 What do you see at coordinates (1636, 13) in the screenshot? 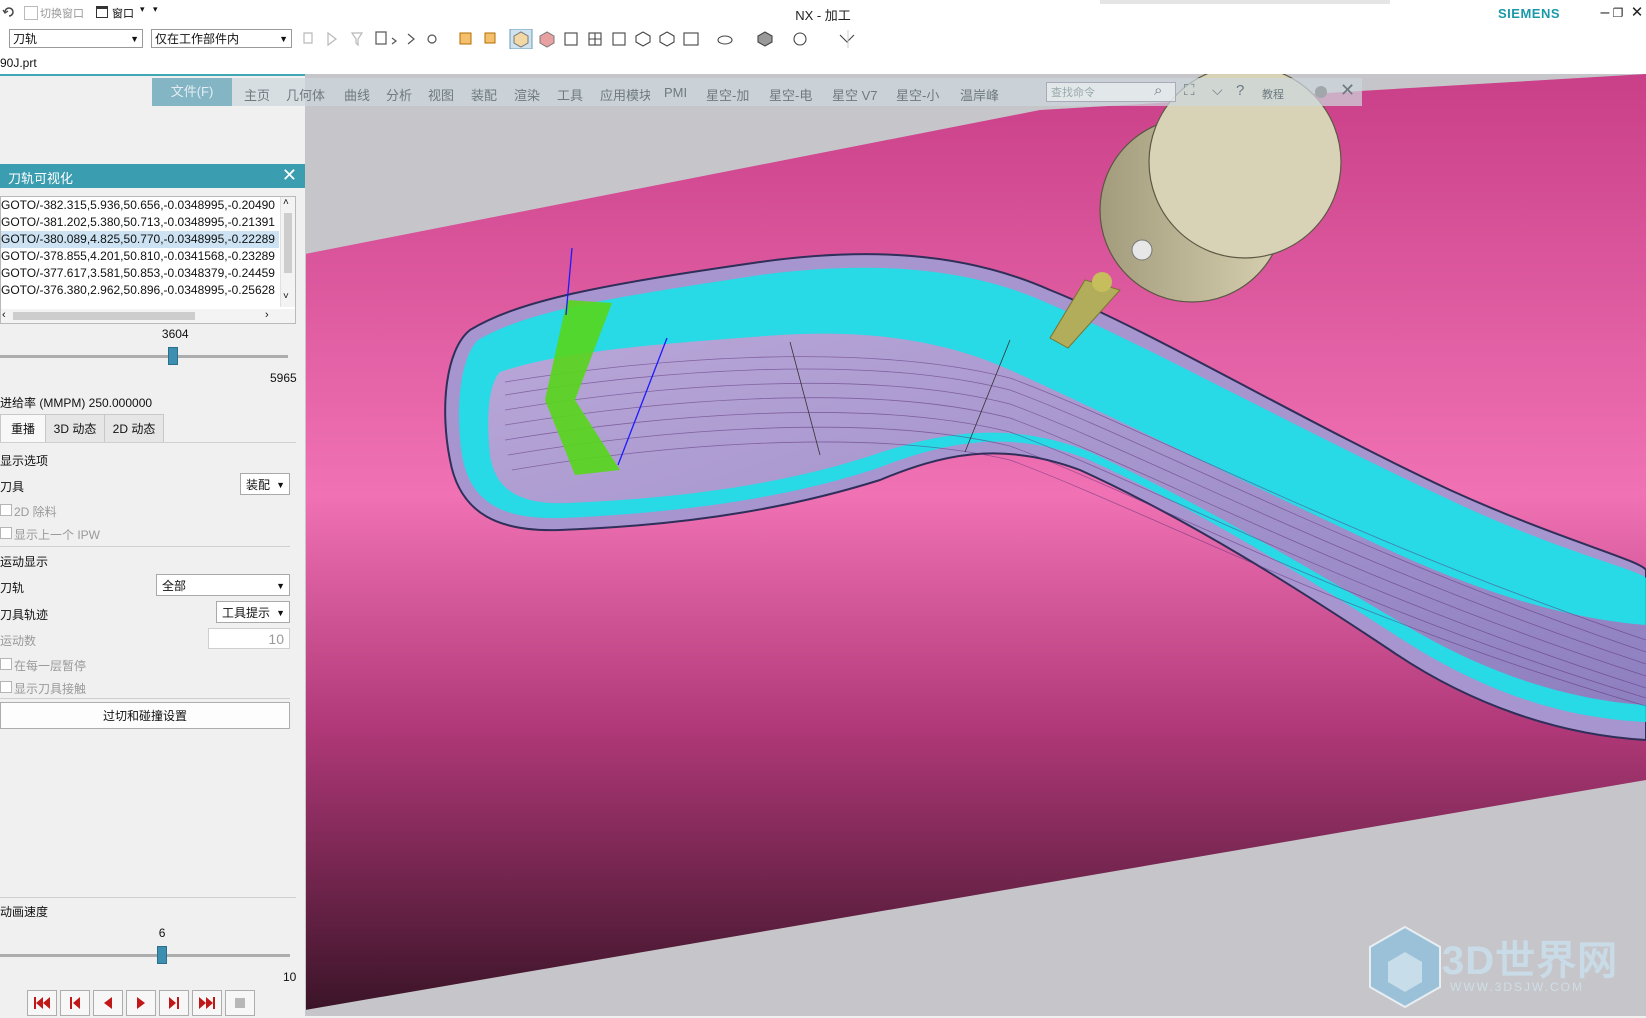
I see `close-button: ✕` at bounding box center [1636, 13].